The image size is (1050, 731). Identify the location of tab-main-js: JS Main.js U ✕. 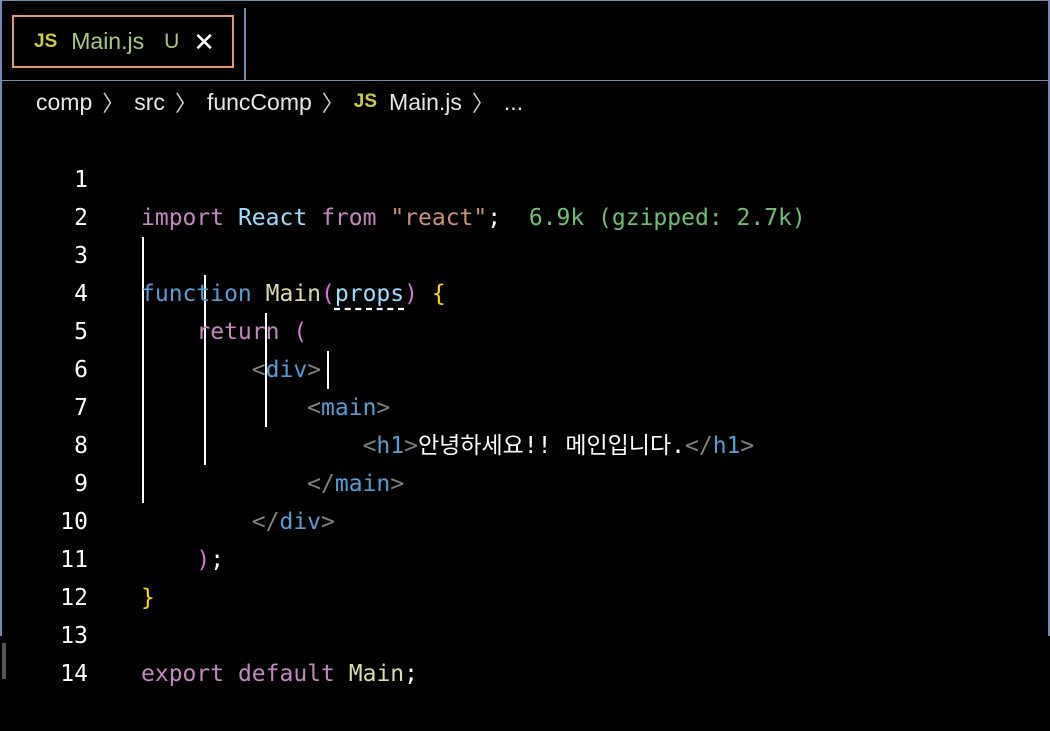
(123, 41).